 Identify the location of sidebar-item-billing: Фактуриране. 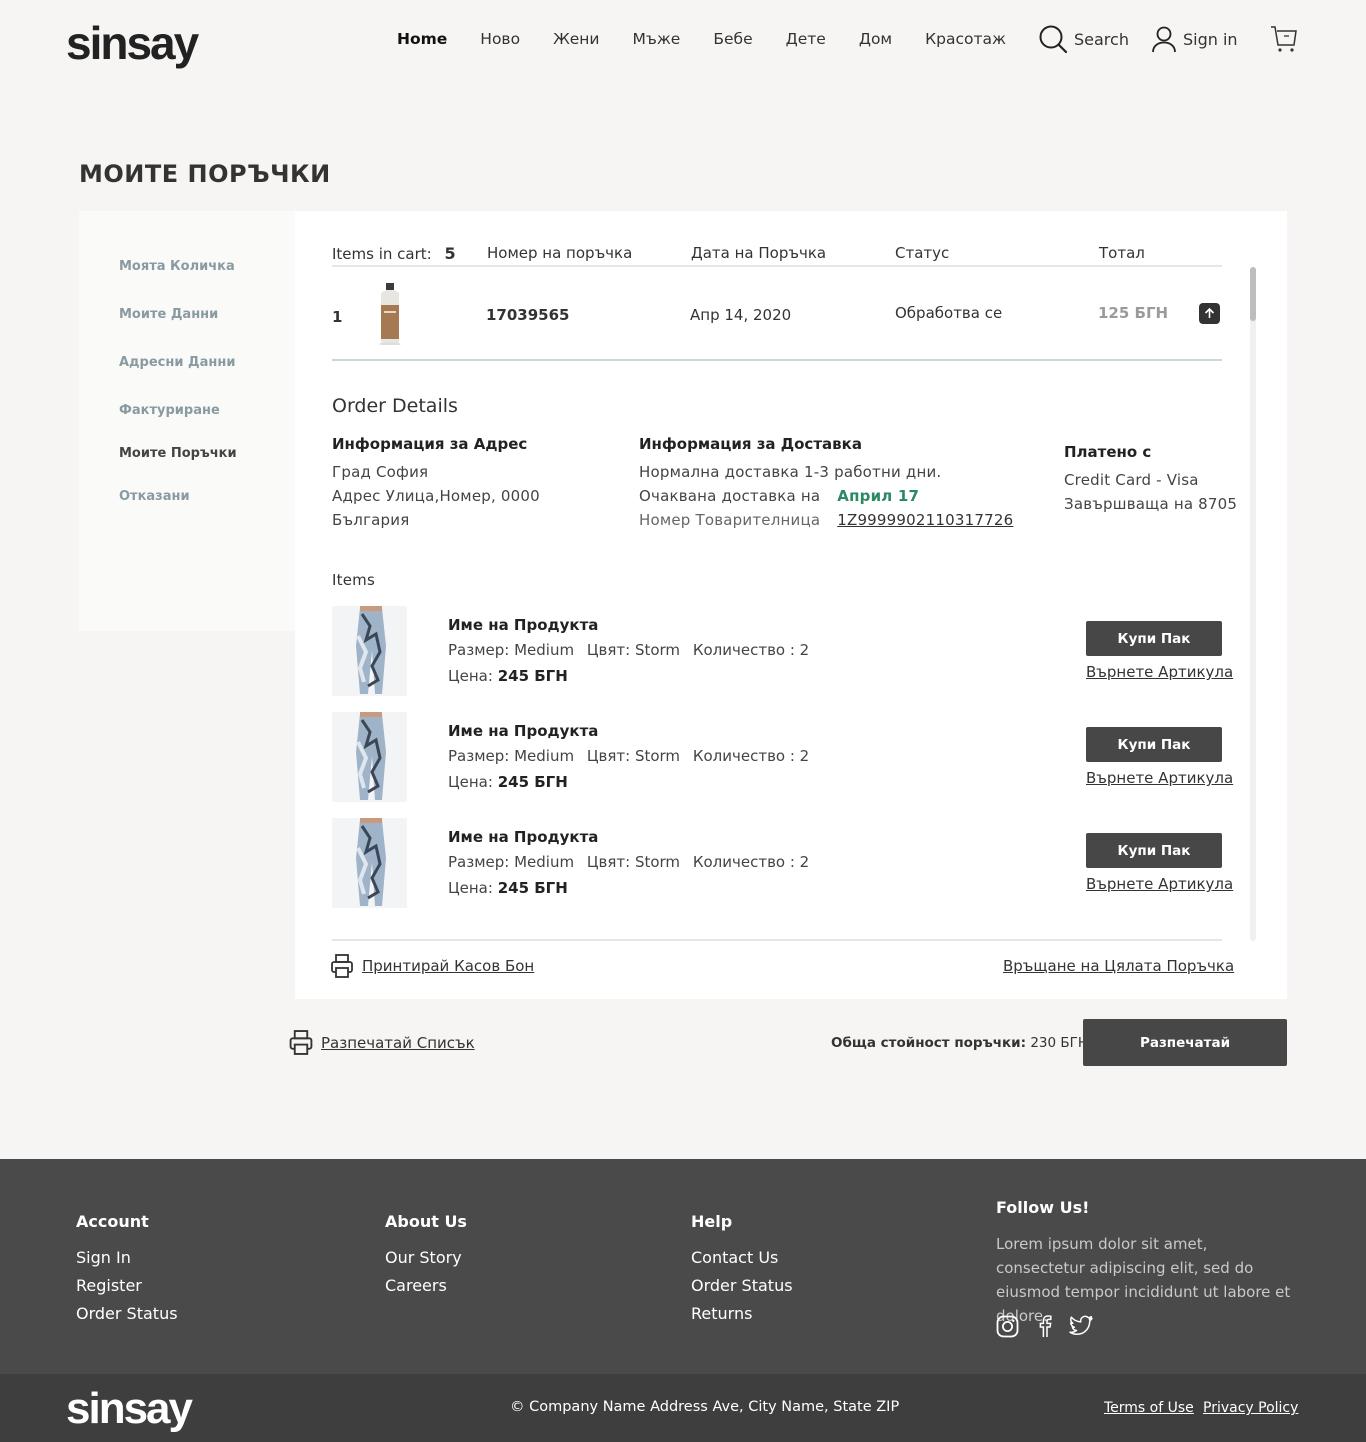
(169, 410).